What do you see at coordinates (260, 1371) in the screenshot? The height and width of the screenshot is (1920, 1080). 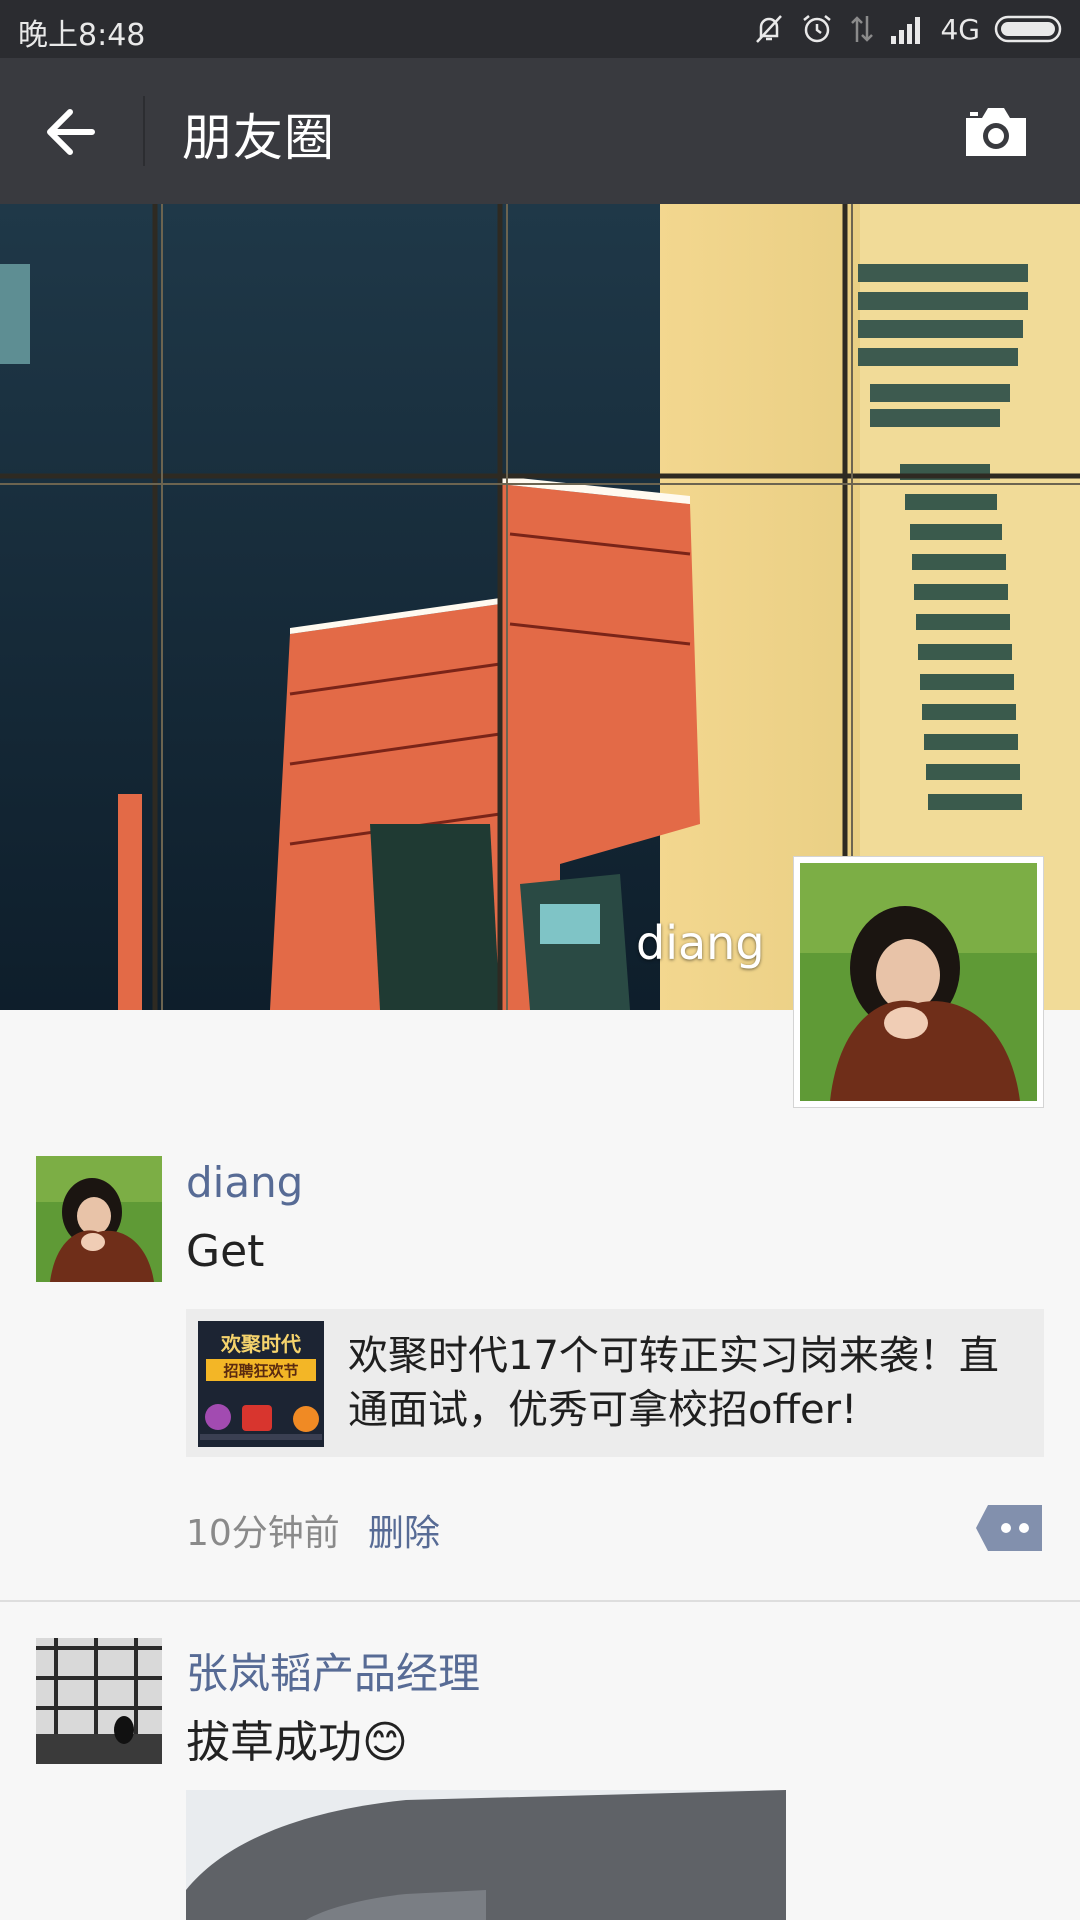 I see `thumb-line-2: 招聘狂欢节` at bounding box center [260, 1371].